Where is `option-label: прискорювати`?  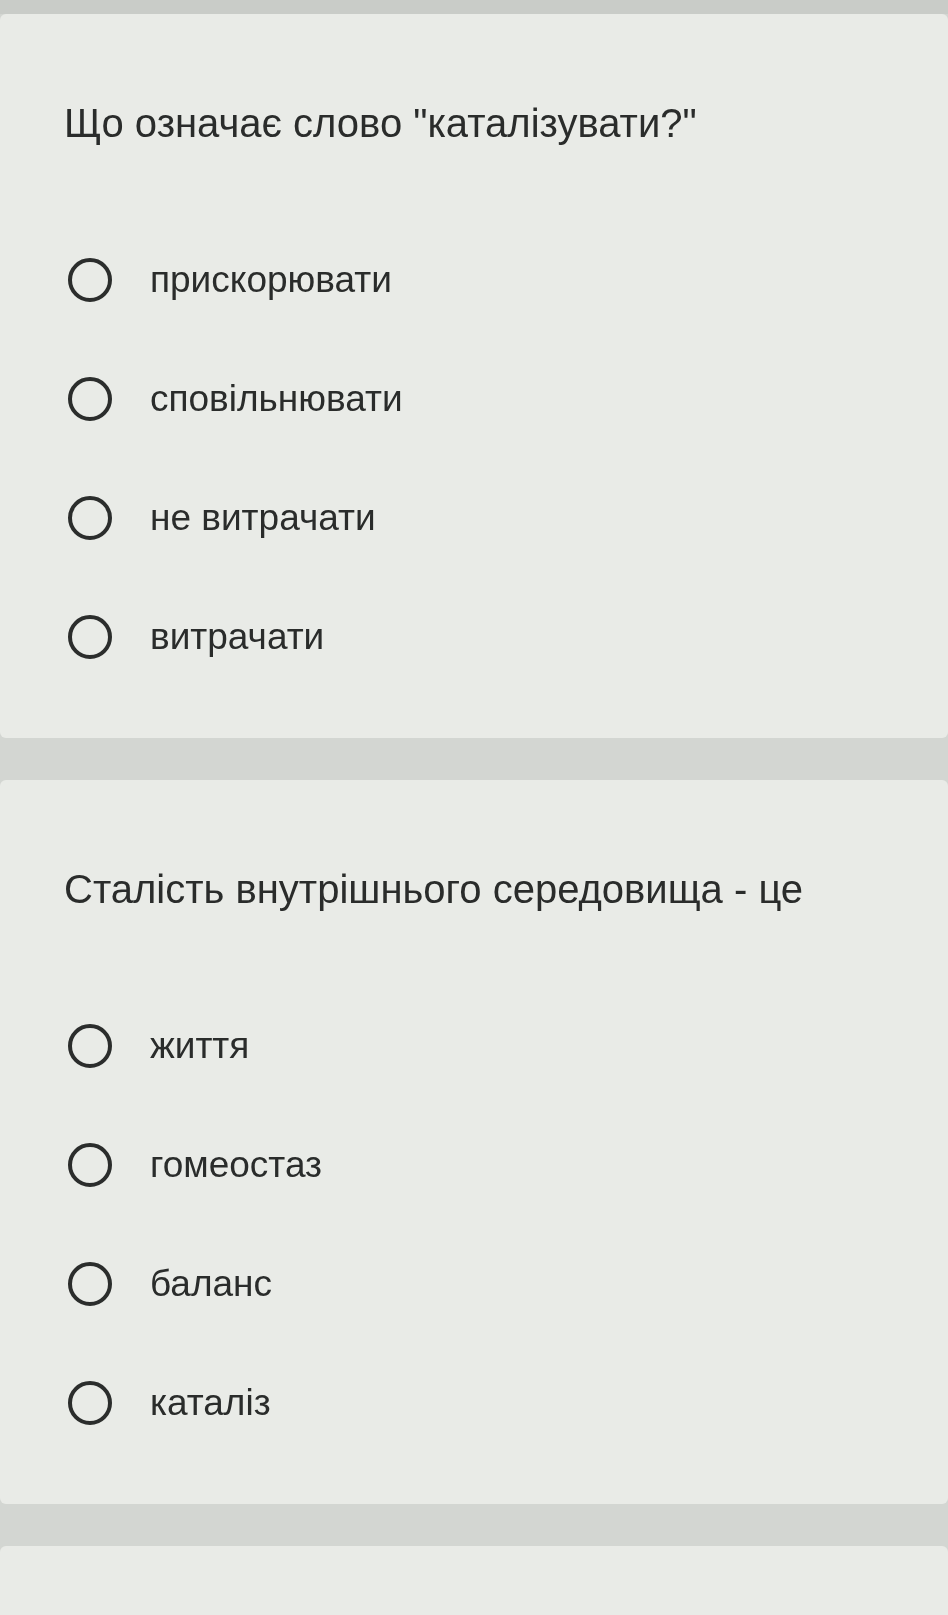 option-label: прискорювати is located at coordinates (271, 280).